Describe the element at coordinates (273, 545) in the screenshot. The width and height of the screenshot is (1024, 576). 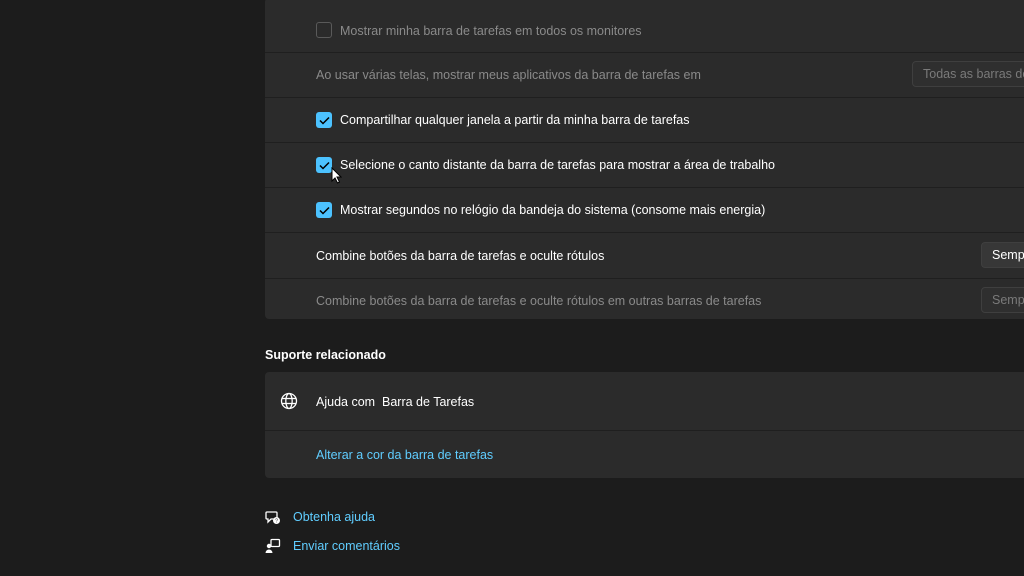
I see `feedback-icon` at that location.